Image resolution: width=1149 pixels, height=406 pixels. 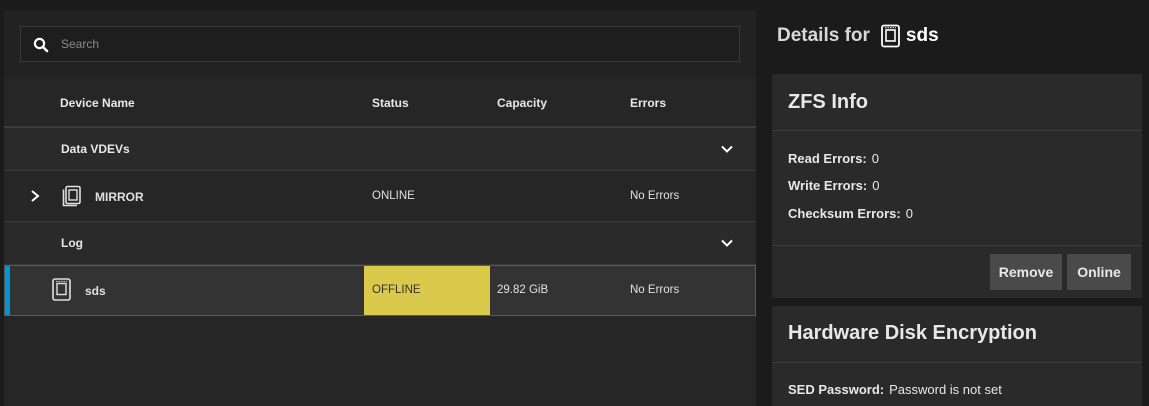 What do you see at coordinates (922, 35) in the screenshot?
I see `details-device-name: sds` at bounding box center [922, 35].